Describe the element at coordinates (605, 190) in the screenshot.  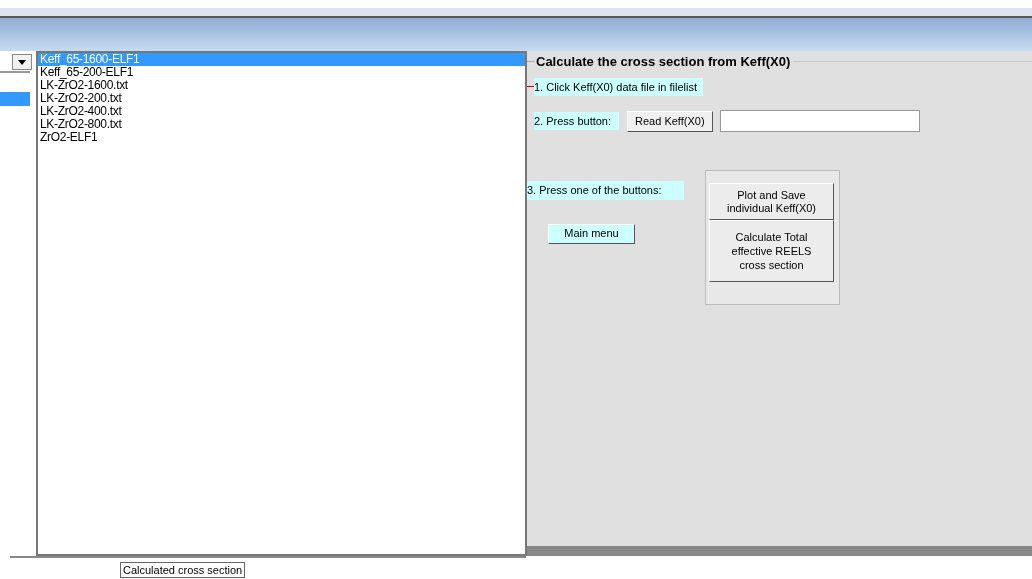
I see `step-label: 3. Press one of the buttons:` at that location.